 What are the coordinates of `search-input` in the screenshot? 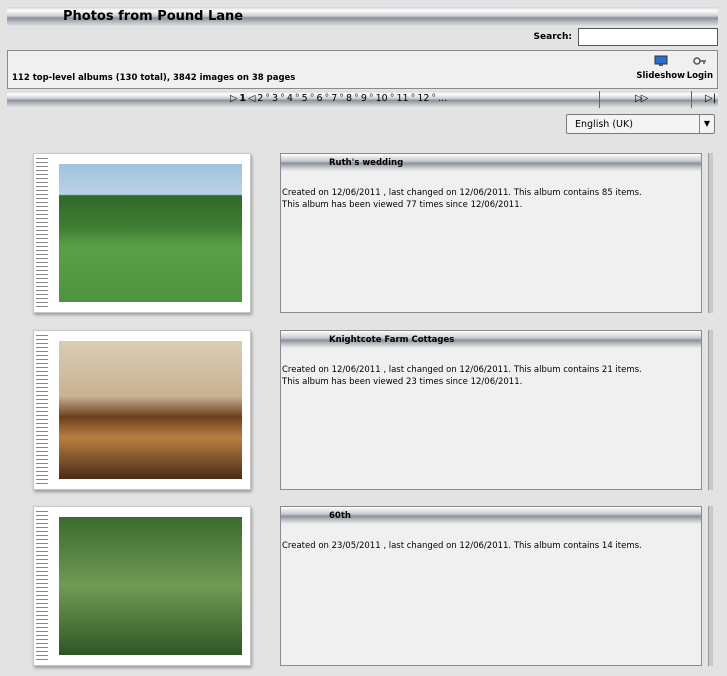 It's located at (648, 37).